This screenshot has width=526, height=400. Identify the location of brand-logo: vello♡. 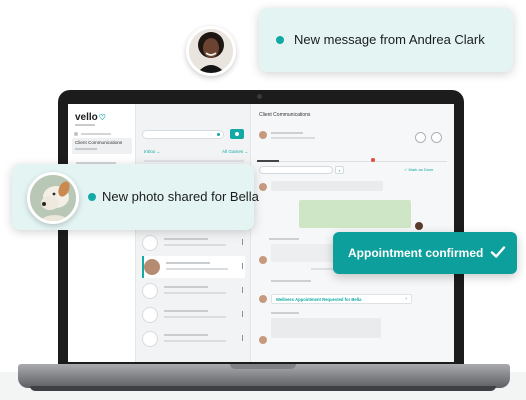
(90, 117).